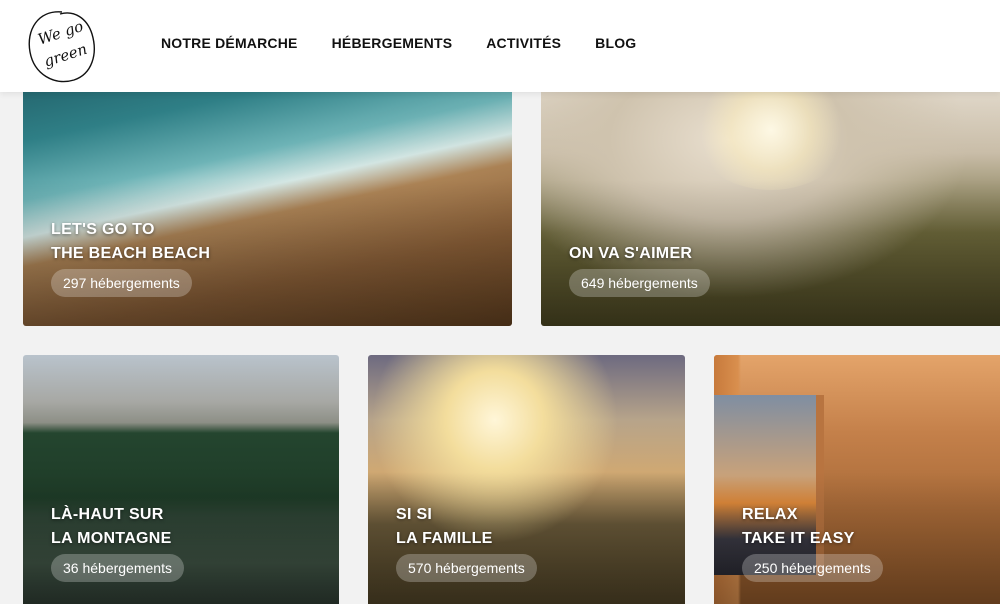  Describe the element at coordinates (523, 43) in the screenshot. I see `nav-item-activites: ACTIVITÉS` at that location.